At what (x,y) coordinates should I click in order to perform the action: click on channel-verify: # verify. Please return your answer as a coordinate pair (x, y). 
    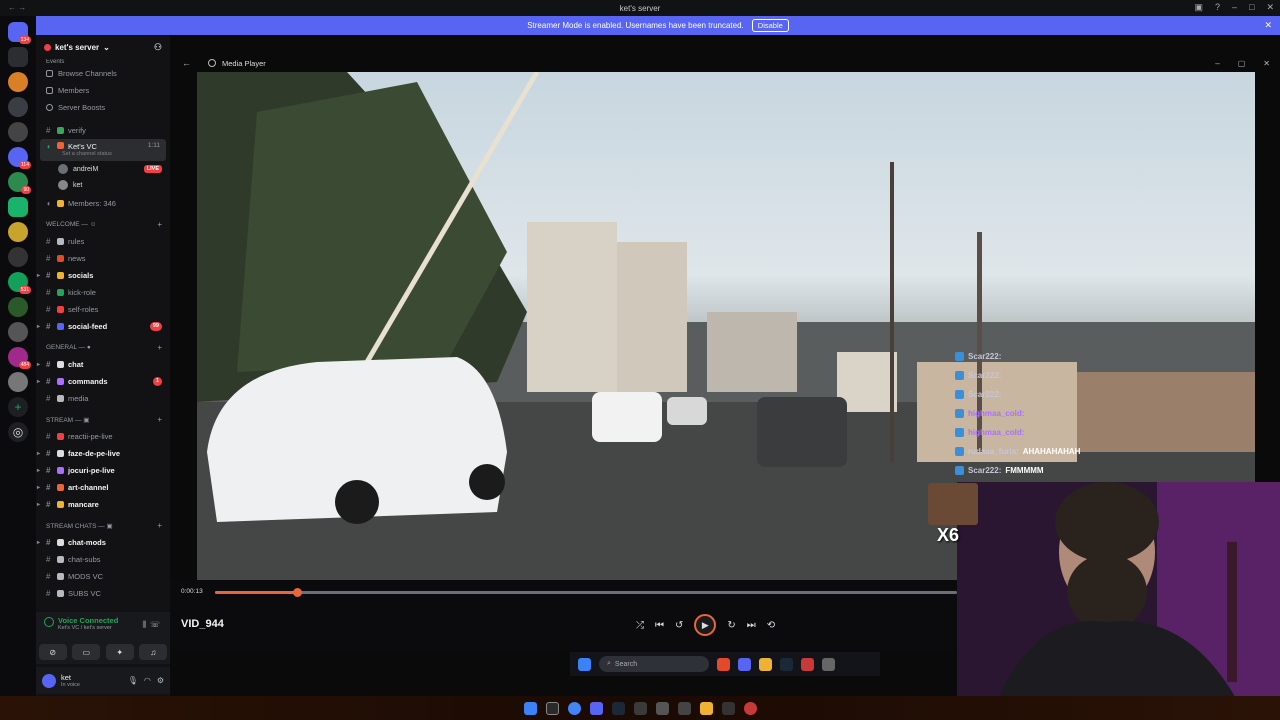
    Looking at the image, I should click on (103, 130).